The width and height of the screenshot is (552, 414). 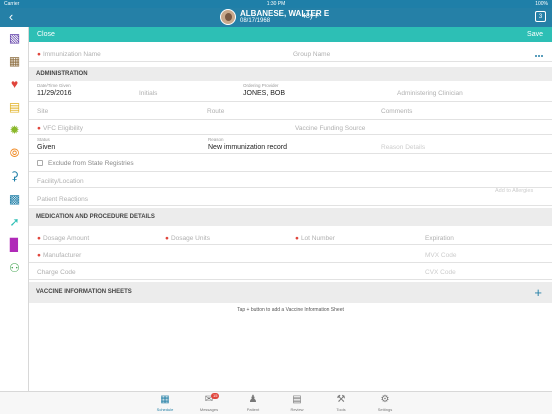 What do you see at coordinates (14, 107) in the screenshot?
I see `notes-icon: ▤` at bounding box center [14, 107].